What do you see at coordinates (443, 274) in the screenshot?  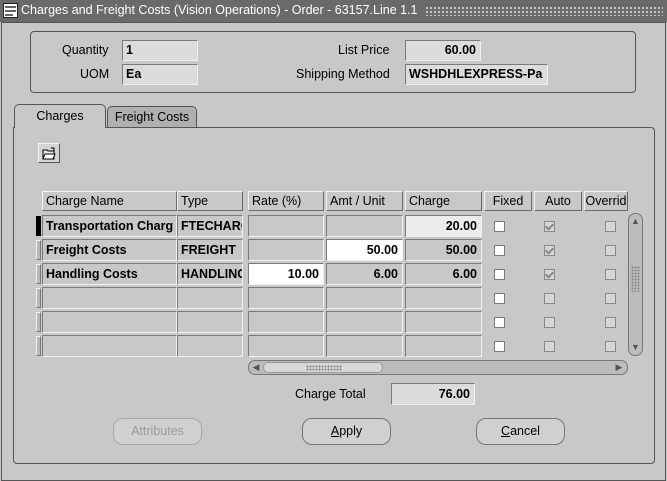 I see `cell-charge: 6.00` at bounding box center [443, 274].